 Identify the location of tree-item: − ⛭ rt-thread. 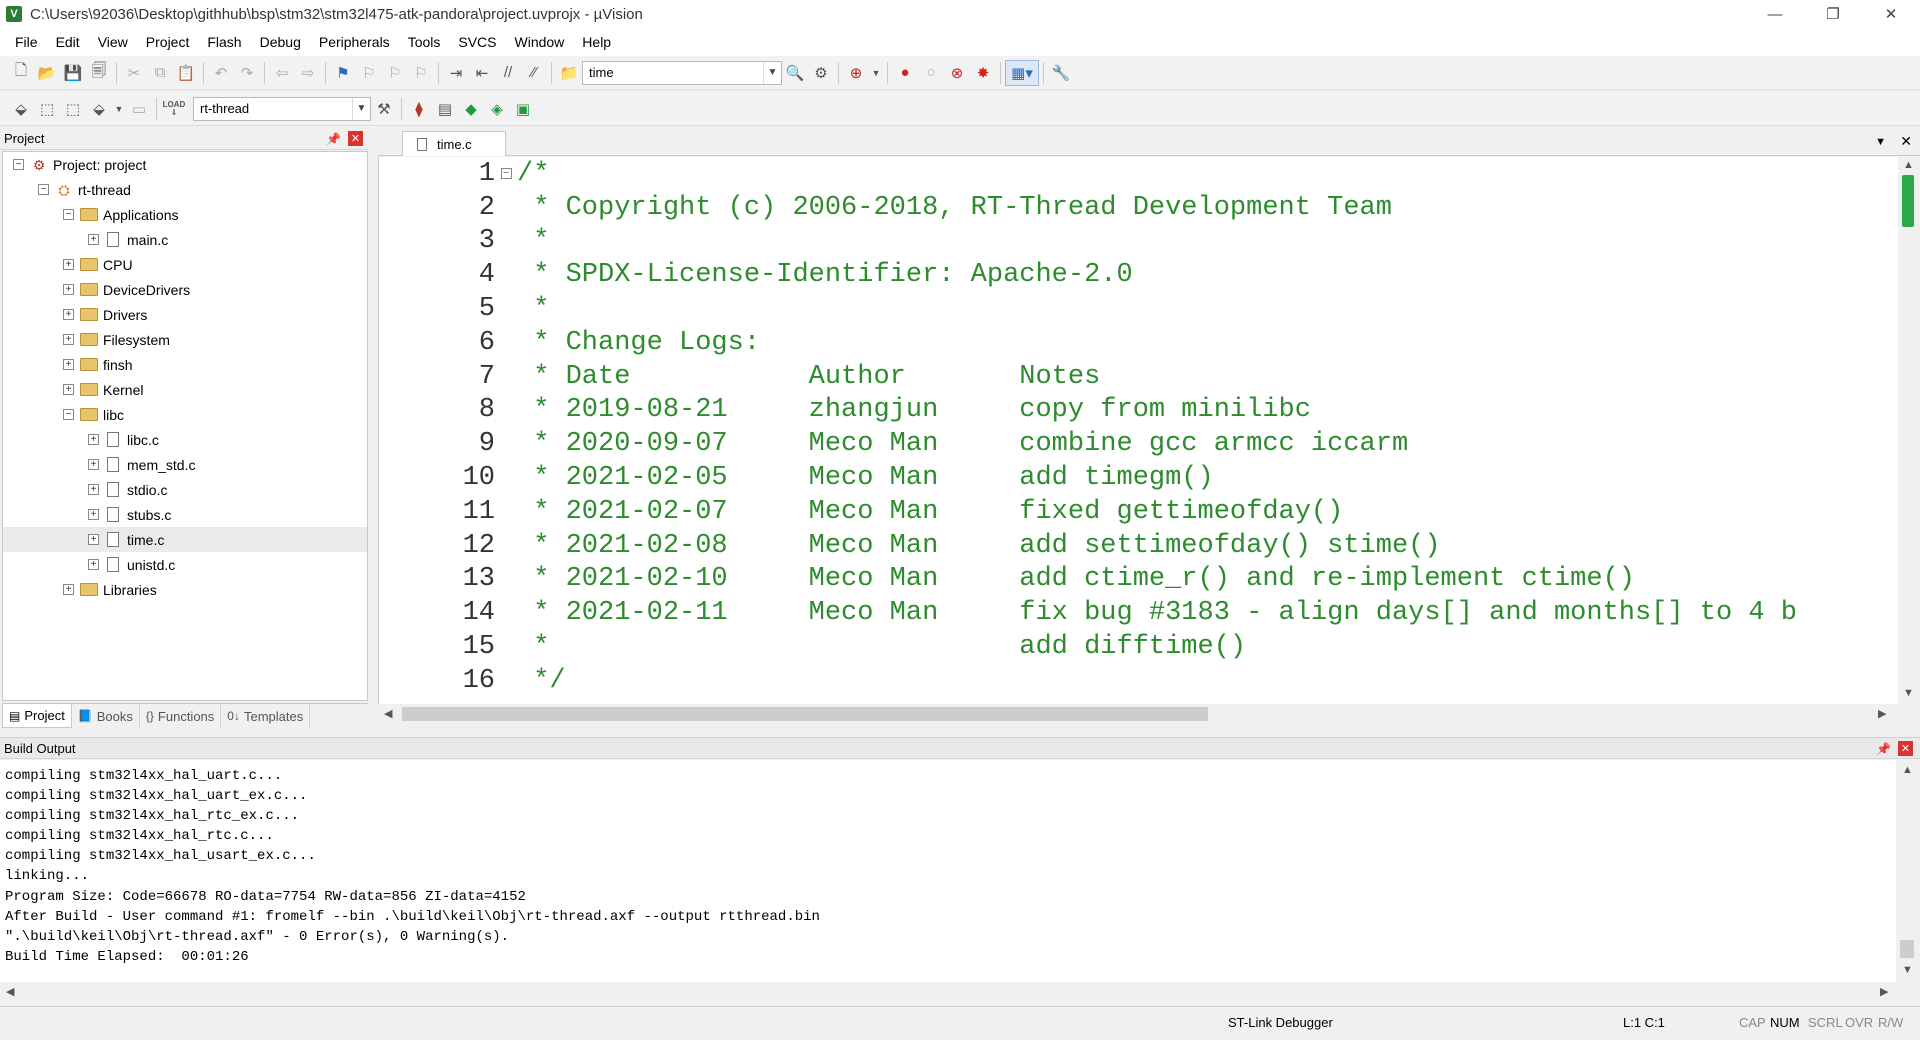
(185, 189).